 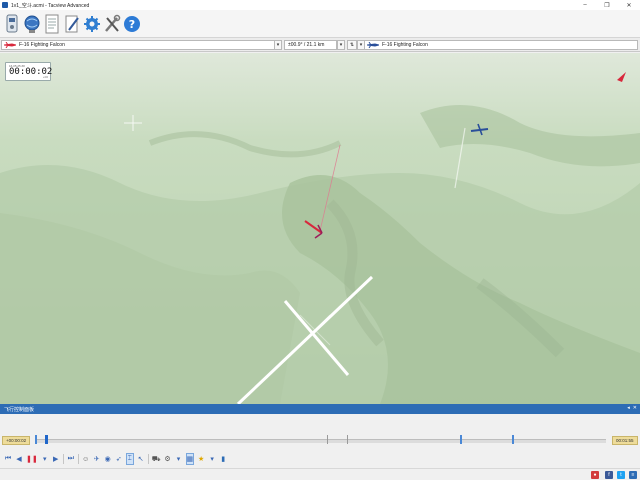 I want to click on skip-start-icon: ⏮, so click(x=8, y=459).